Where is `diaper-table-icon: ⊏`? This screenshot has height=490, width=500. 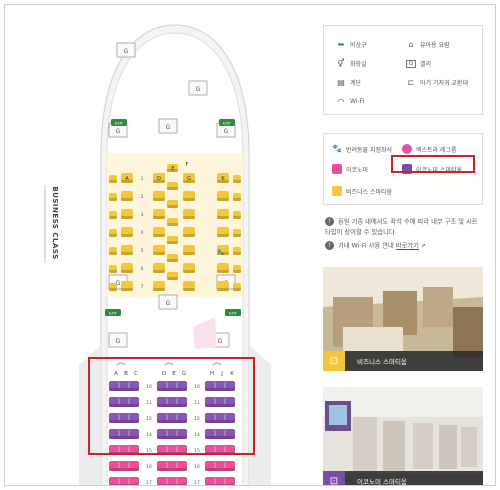 diaper-table-icon: ⊏ is located at coordinates (411, 82).